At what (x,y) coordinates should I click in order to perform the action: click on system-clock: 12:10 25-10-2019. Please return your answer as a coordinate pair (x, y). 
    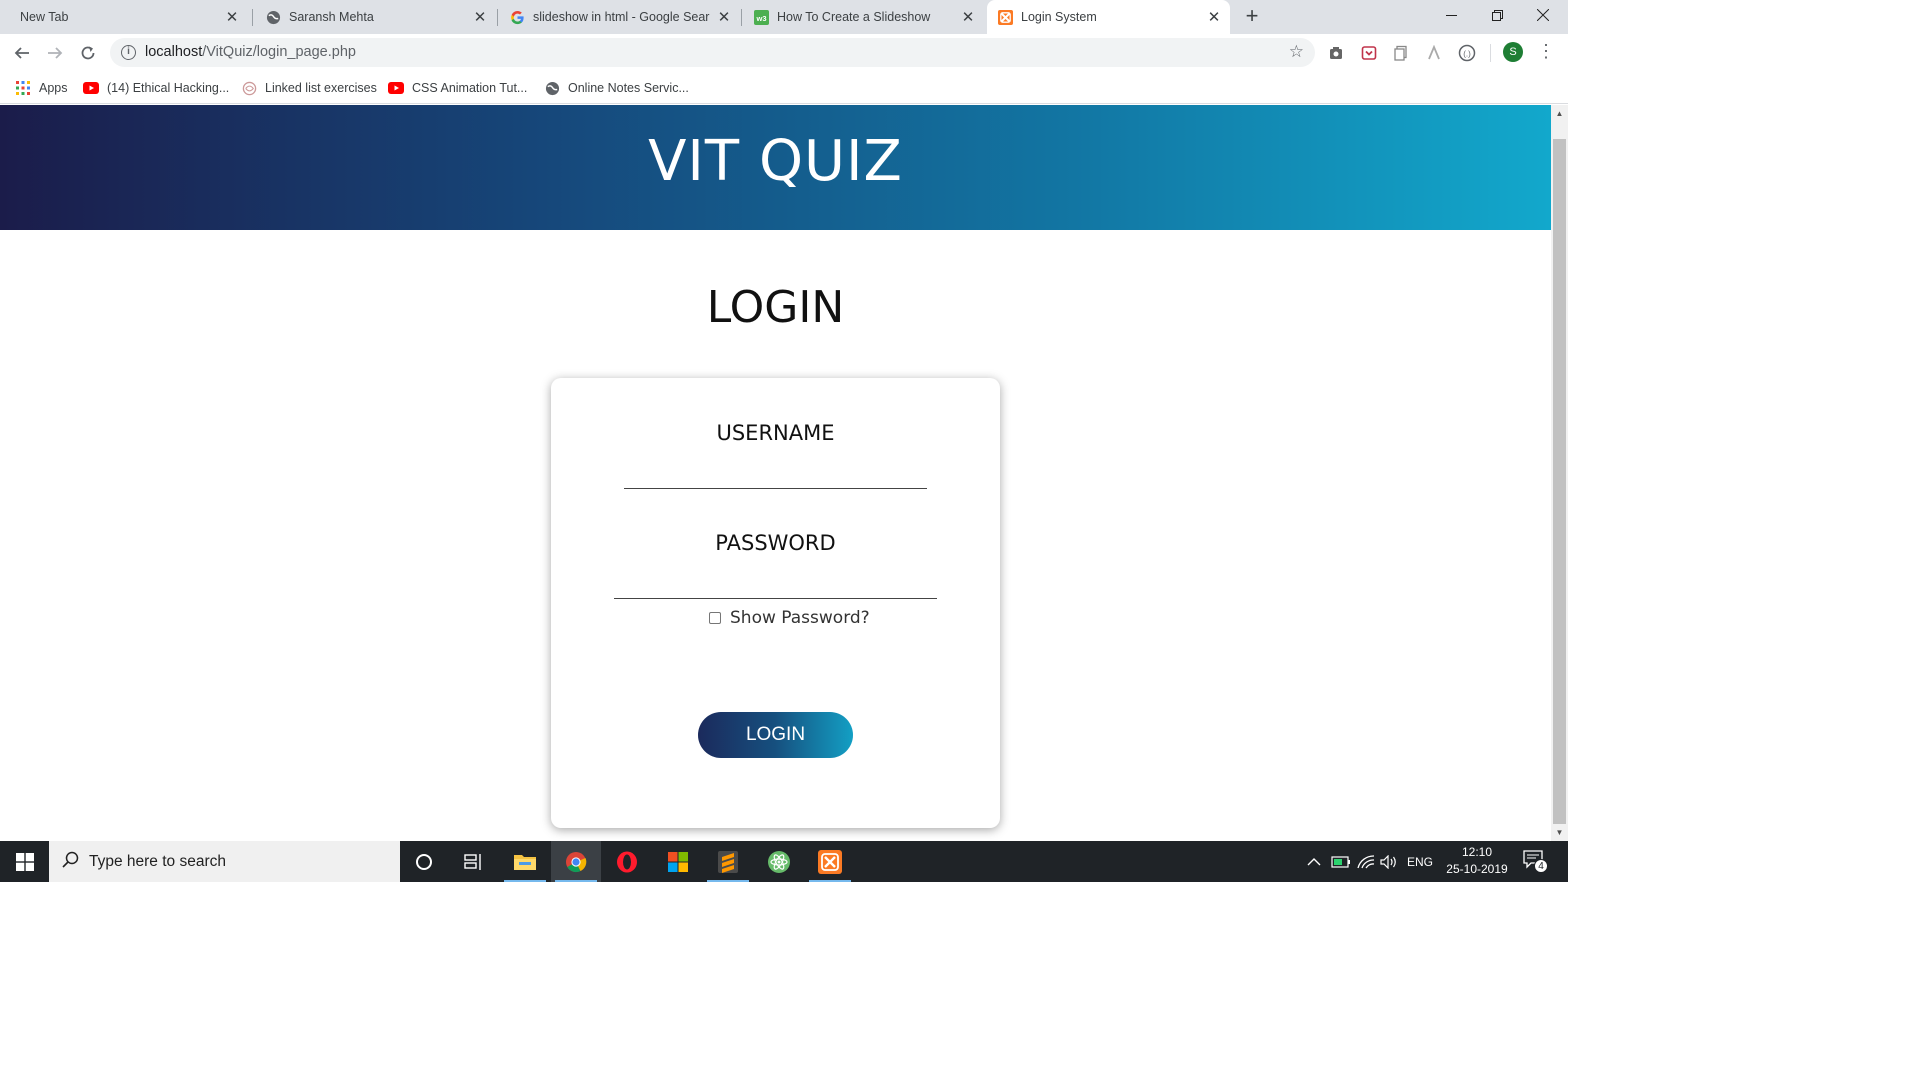
    Looking at the image, I should click on (1477, 861).